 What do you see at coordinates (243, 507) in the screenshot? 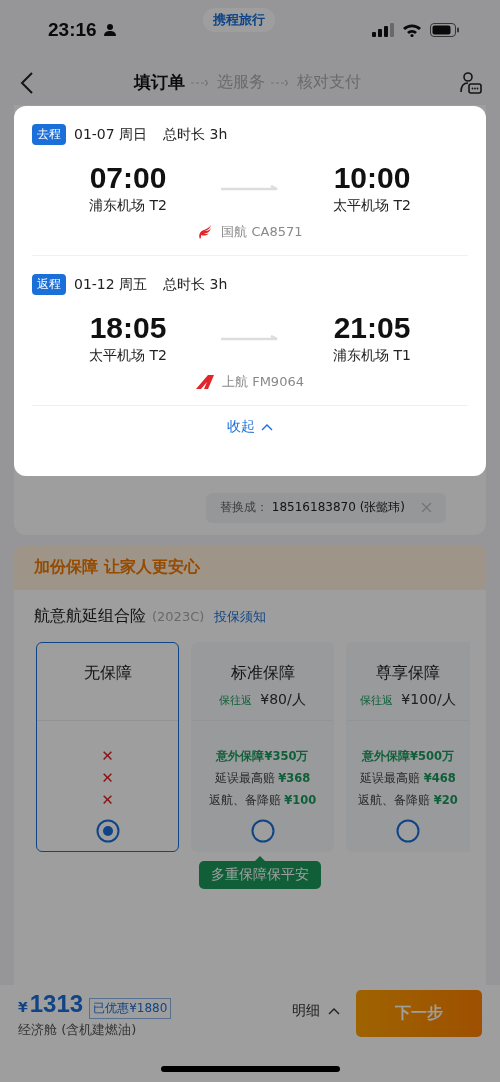
I see `replace-label: 替换成：` at bounding box center [243, 507].